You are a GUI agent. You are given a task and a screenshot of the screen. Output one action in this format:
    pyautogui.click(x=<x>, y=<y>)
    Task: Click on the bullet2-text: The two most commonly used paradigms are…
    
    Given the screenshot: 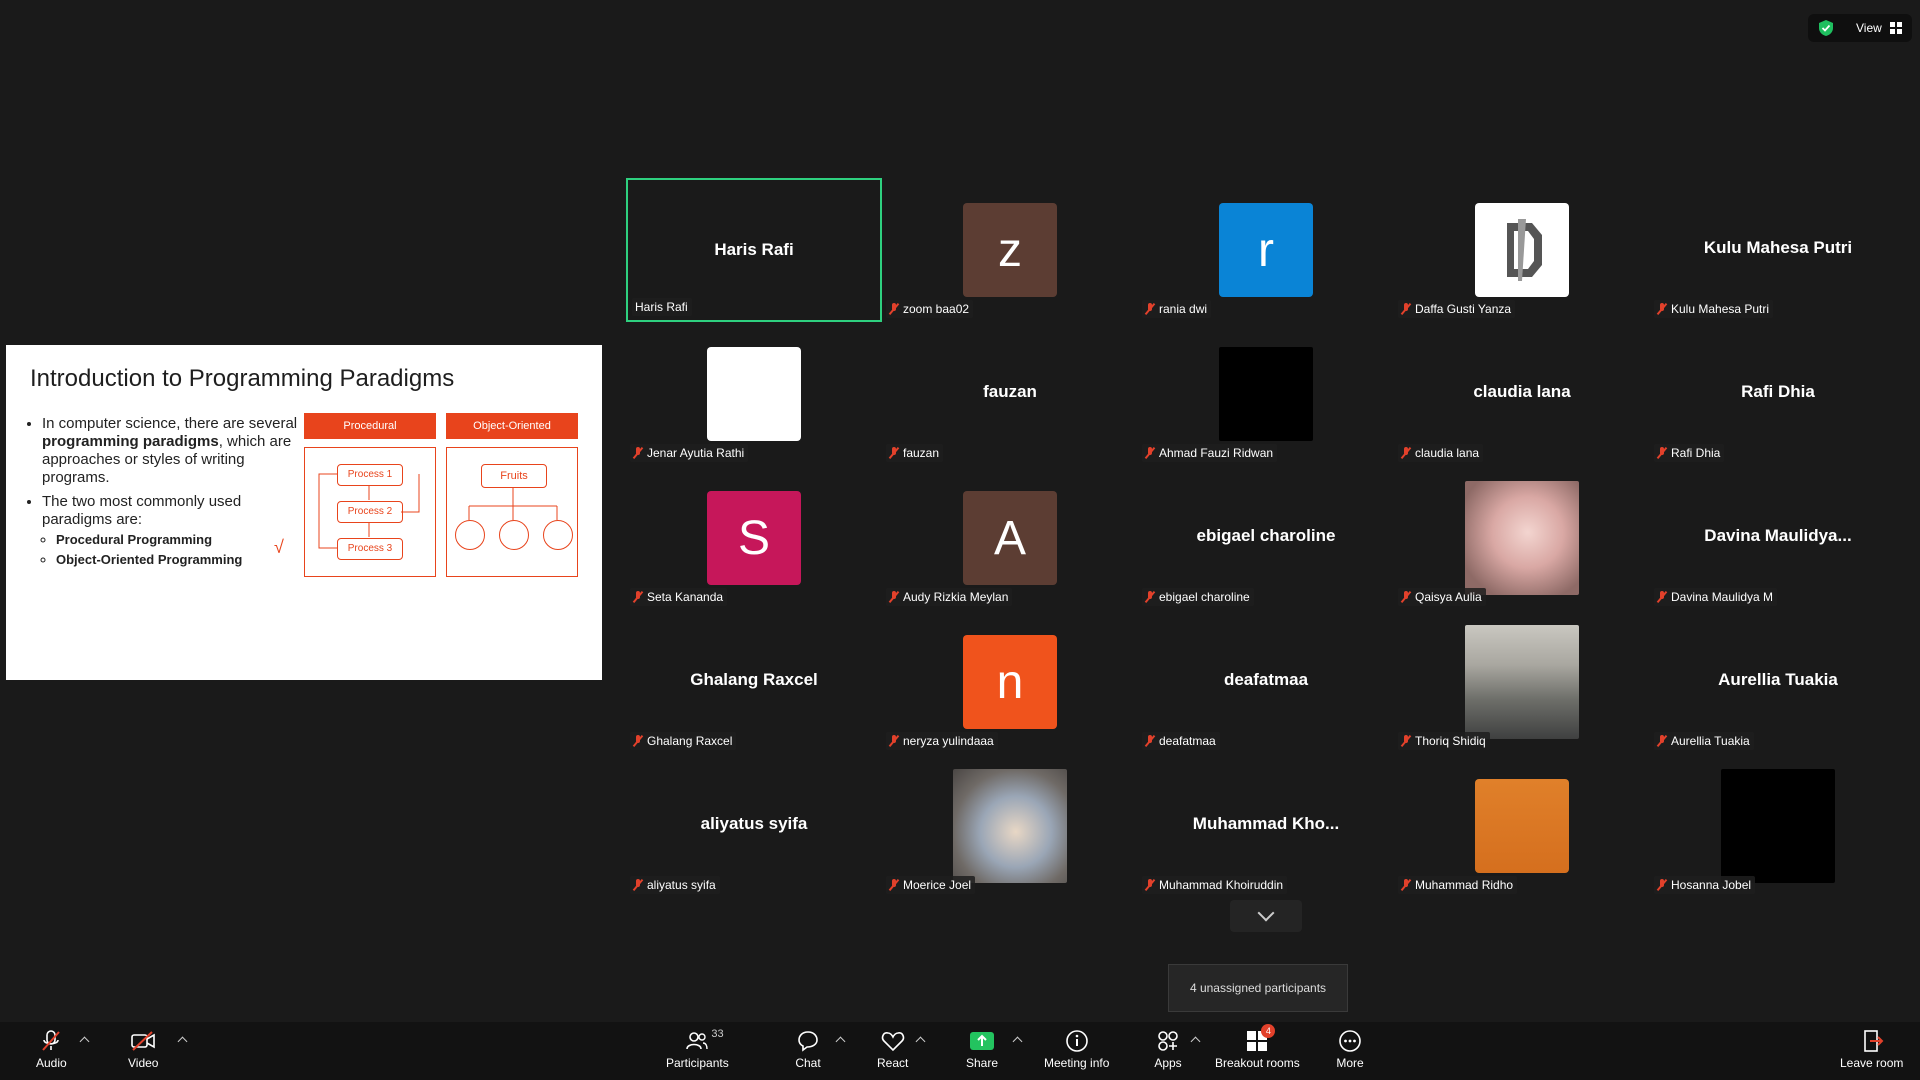 What is the action you would take?
    pyautogui.click(x=142, y=510)
    